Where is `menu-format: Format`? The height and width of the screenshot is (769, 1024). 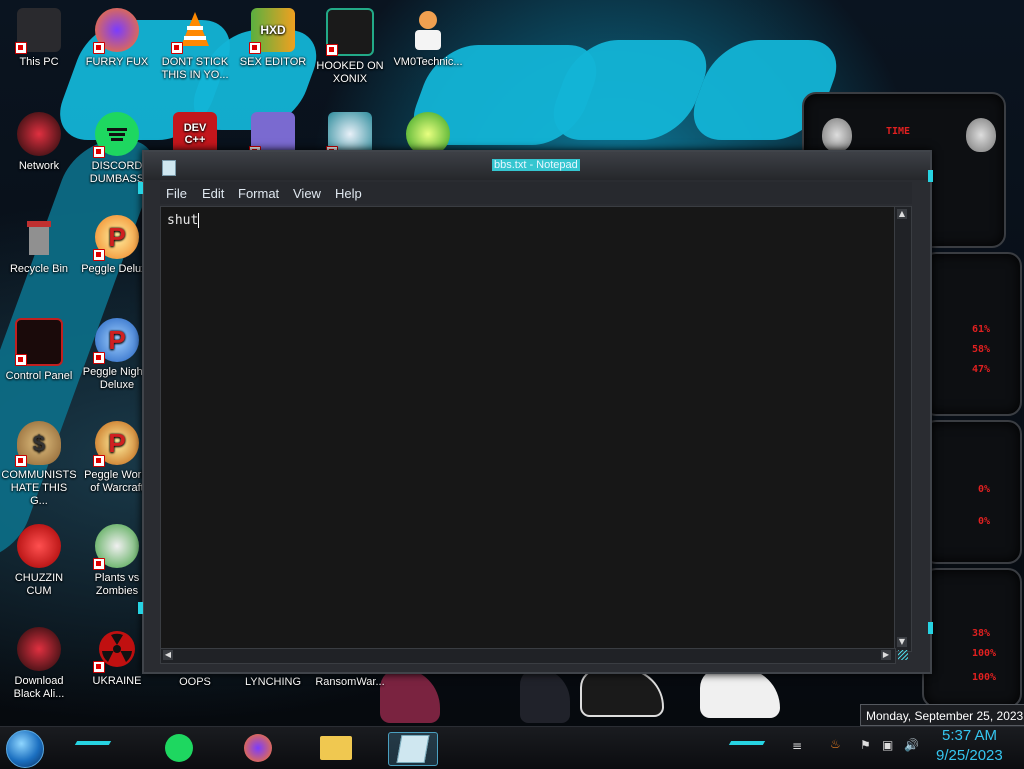 menu-format: Format is located at coordinates (258, 193).